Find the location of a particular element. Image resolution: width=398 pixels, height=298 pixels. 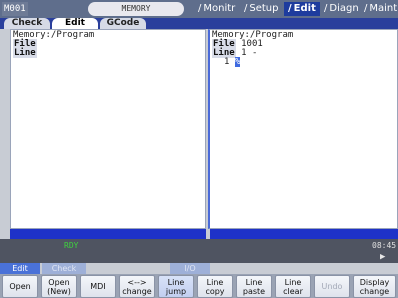

softkey-undo: Undo is located at coordinates (332, 286).